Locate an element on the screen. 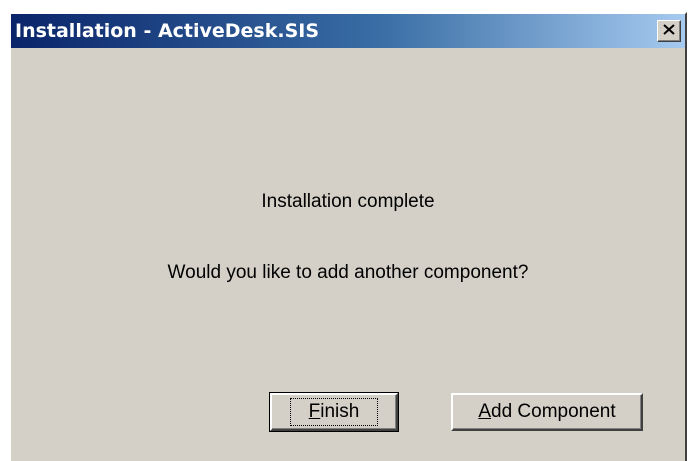 This screenshot has width=690, height=461. add-component-button-label: Add Component is located at coordinates (547, 411).